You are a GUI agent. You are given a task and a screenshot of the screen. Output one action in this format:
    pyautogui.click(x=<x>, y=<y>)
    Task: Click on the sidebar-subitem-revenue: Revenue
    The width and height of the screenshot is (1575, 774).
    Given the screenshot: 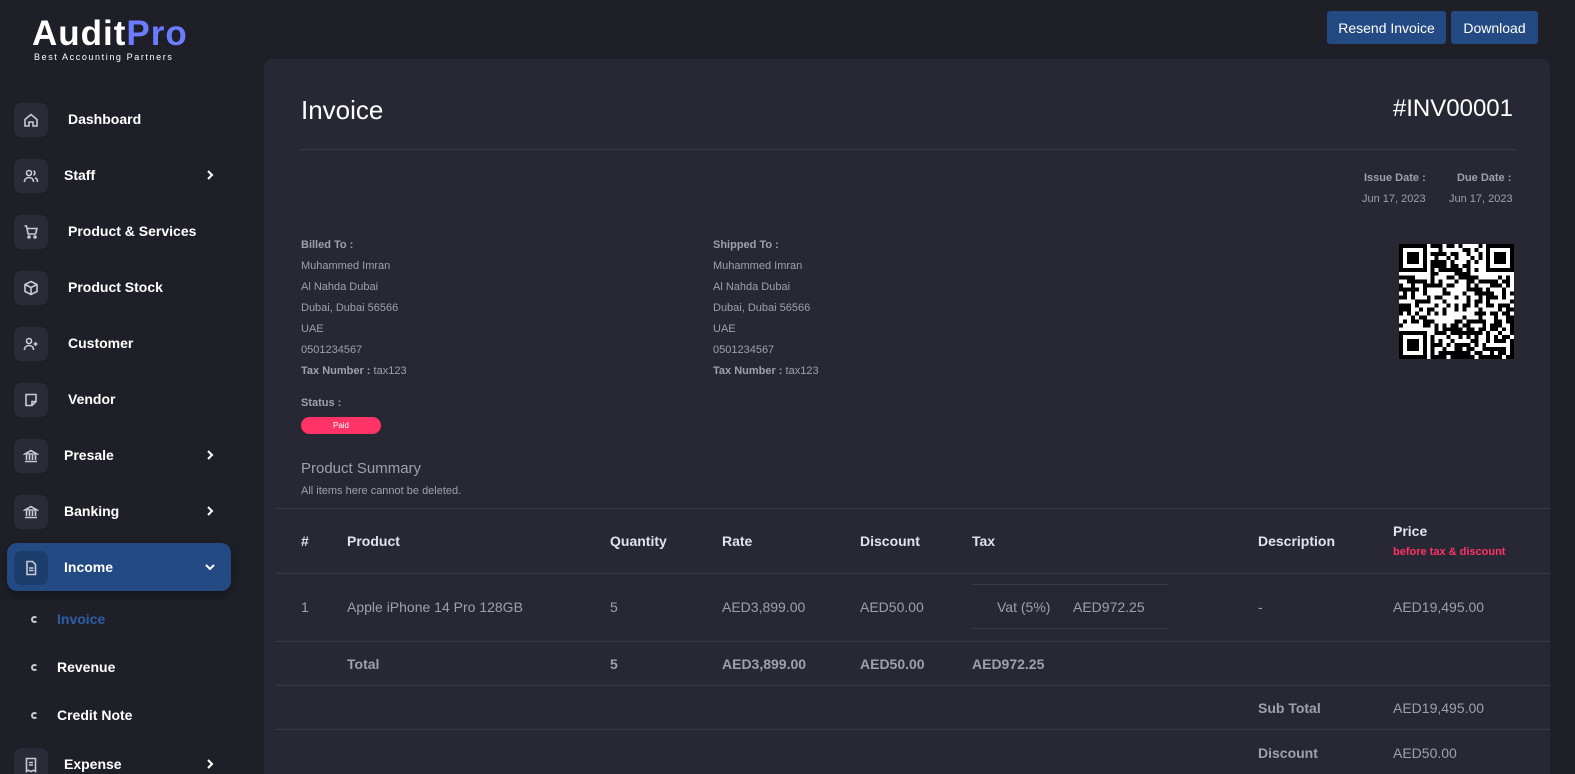 What is the action you would take?
    pyautogui.click(x=73, y=667)
    